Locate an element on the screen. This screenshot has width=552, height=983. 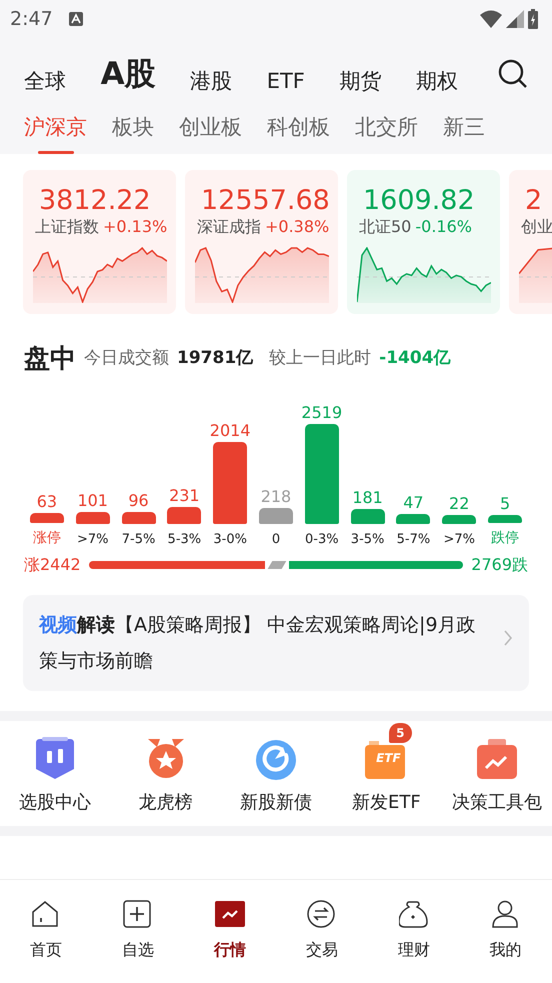
rising-count: 涨2442 is located at coordinates (52, 565).